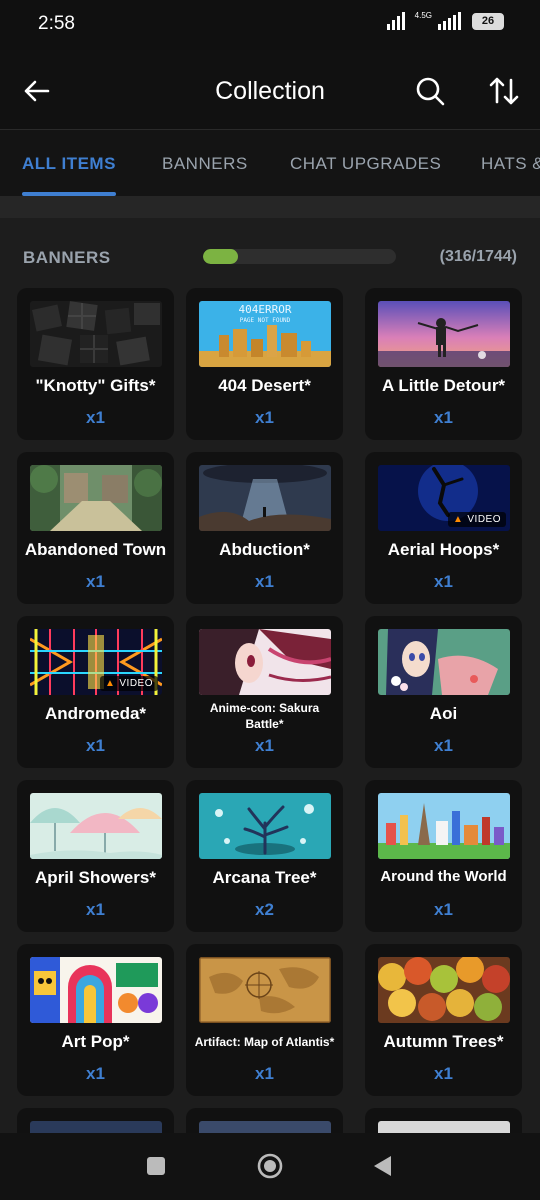 The width and height of the screenshot is (540, 1200). What do you see at coordinates (265, 334) in the screenshot?
I see `banner-thumbnail: 404ERROR PAGE NOT FOUND` at bounding box center [265, 334].